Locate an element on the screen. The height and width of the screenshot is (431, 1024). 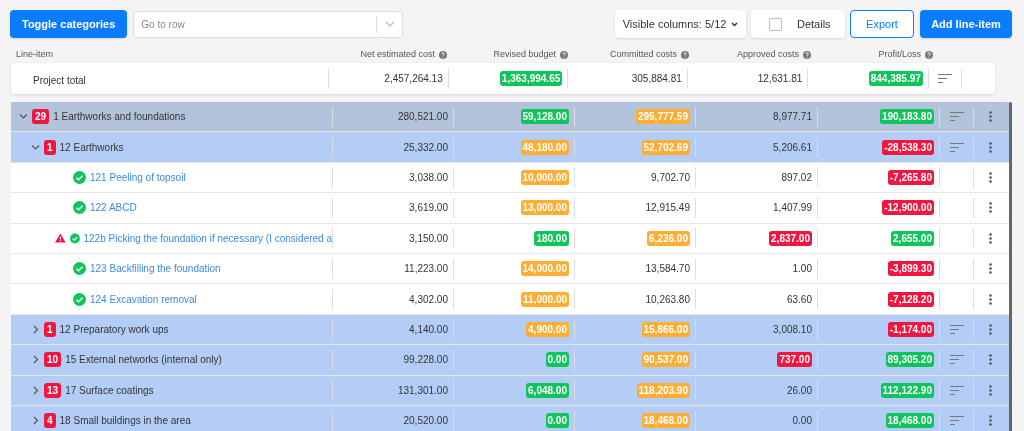
amount-cell: 48,180.00 is located at coordinates (544, 147).